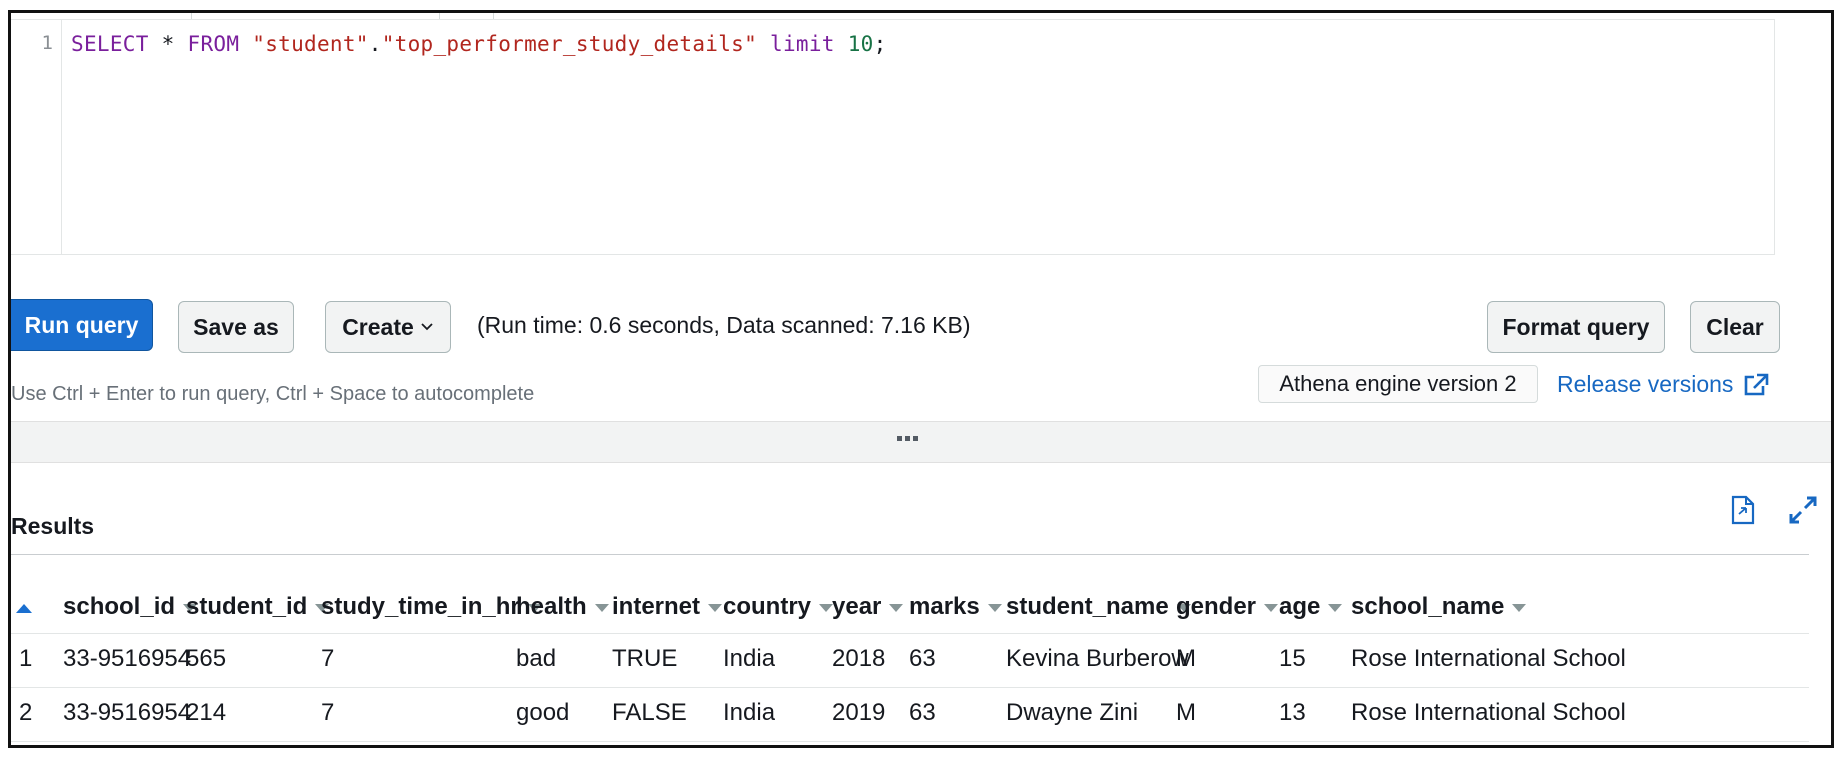 The height and width of the screenshot is (762, 1844). Describe the element at coordinates (36, 137) in the screenshot. I see `line-gutter: 1` at that location.